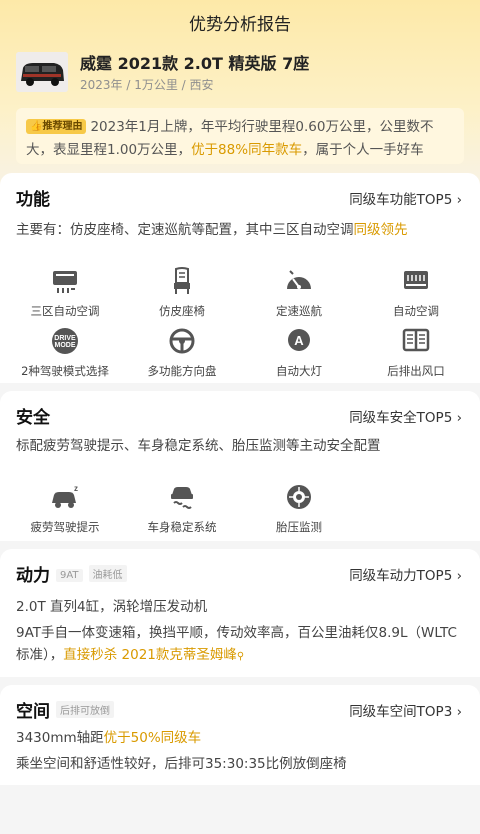  I want to click on feature-rear-vent: 后排出风口, so click(416, 352).